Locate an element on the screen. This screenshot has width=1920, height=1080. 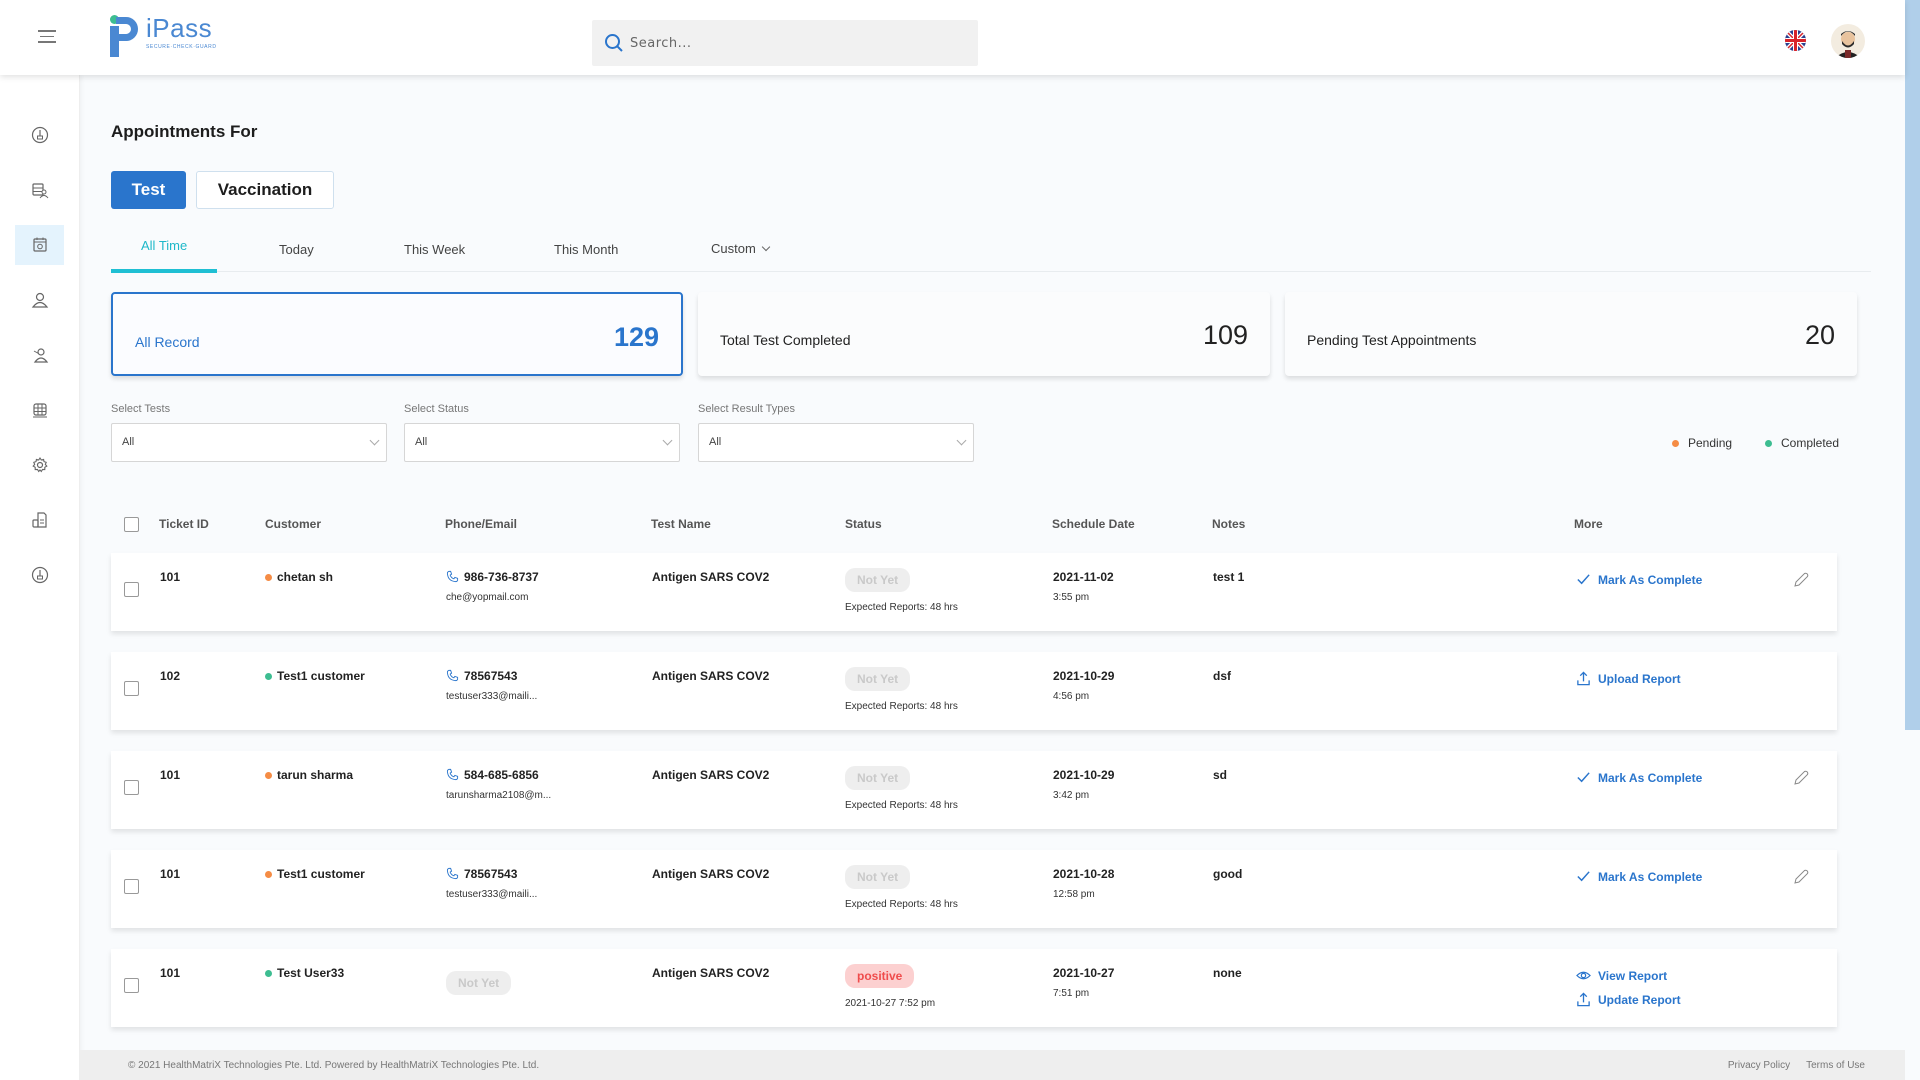
checkmark-icon is located at coordinates (1583, 777).